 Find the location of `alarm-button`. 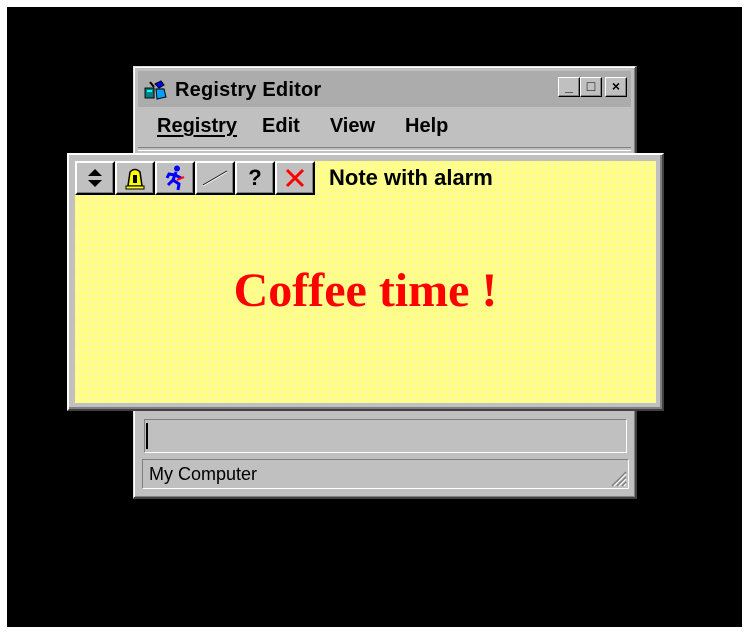

alarm-button is located at coordinates (135, 178).